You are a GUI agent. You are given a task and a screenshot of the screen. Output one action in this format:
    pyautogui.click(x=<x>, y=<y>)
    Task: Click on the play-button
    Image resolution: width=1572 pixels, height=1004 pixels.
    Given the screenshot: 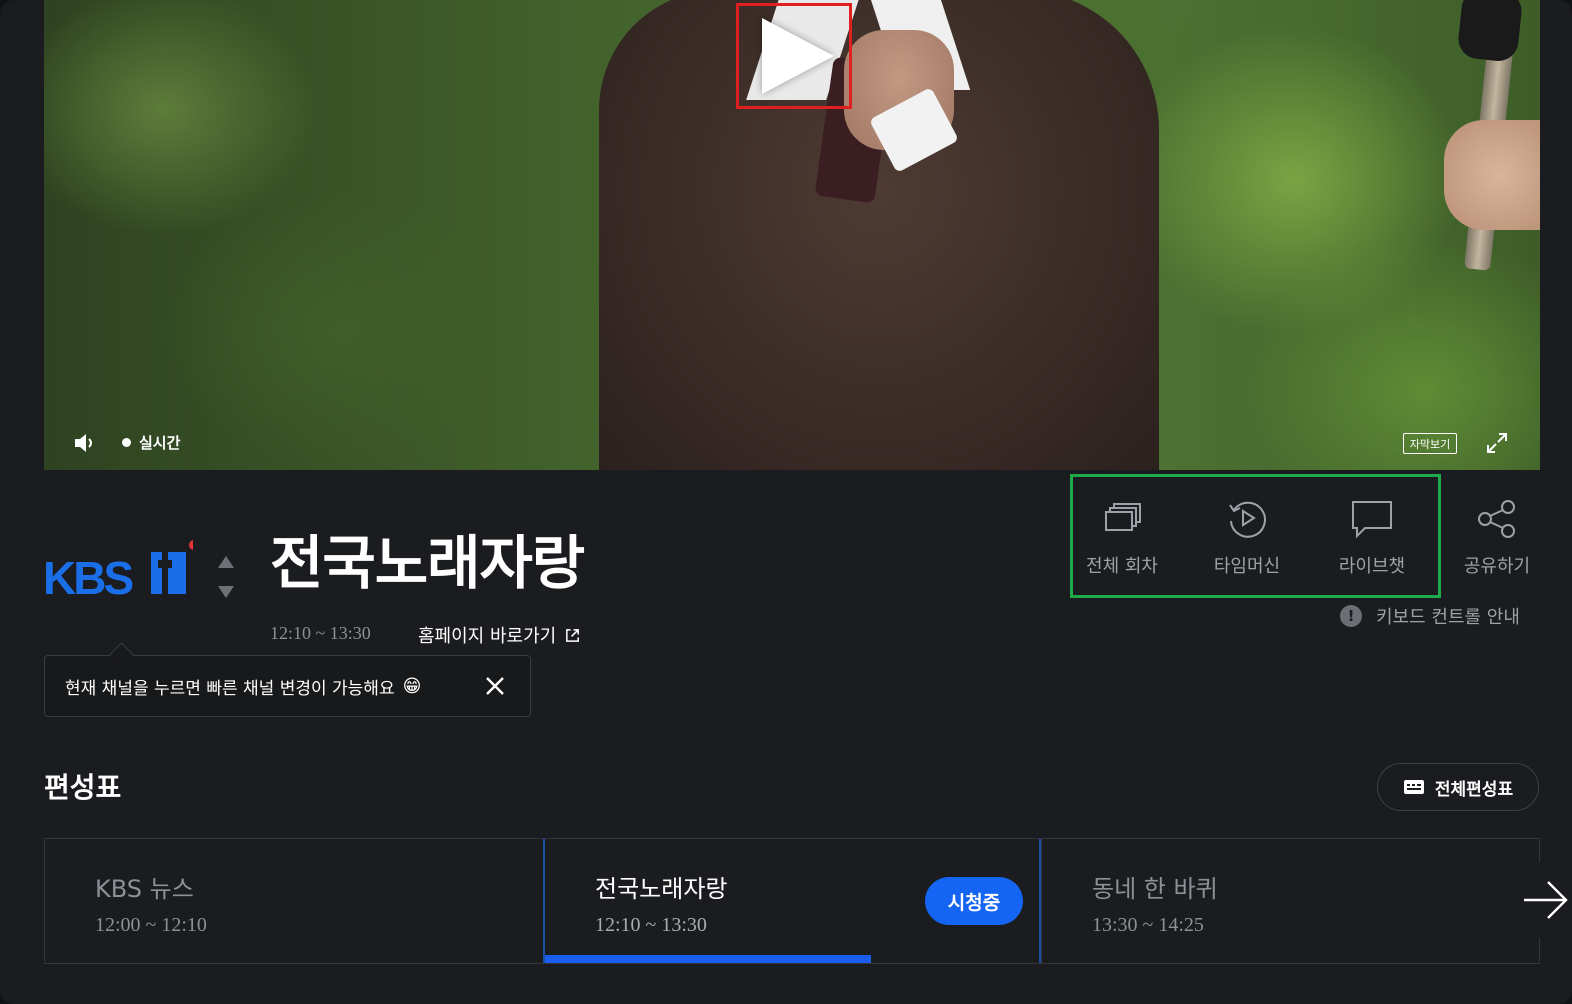 What is the action you would take?
    pyautogui.click(x=794, y=56)
    